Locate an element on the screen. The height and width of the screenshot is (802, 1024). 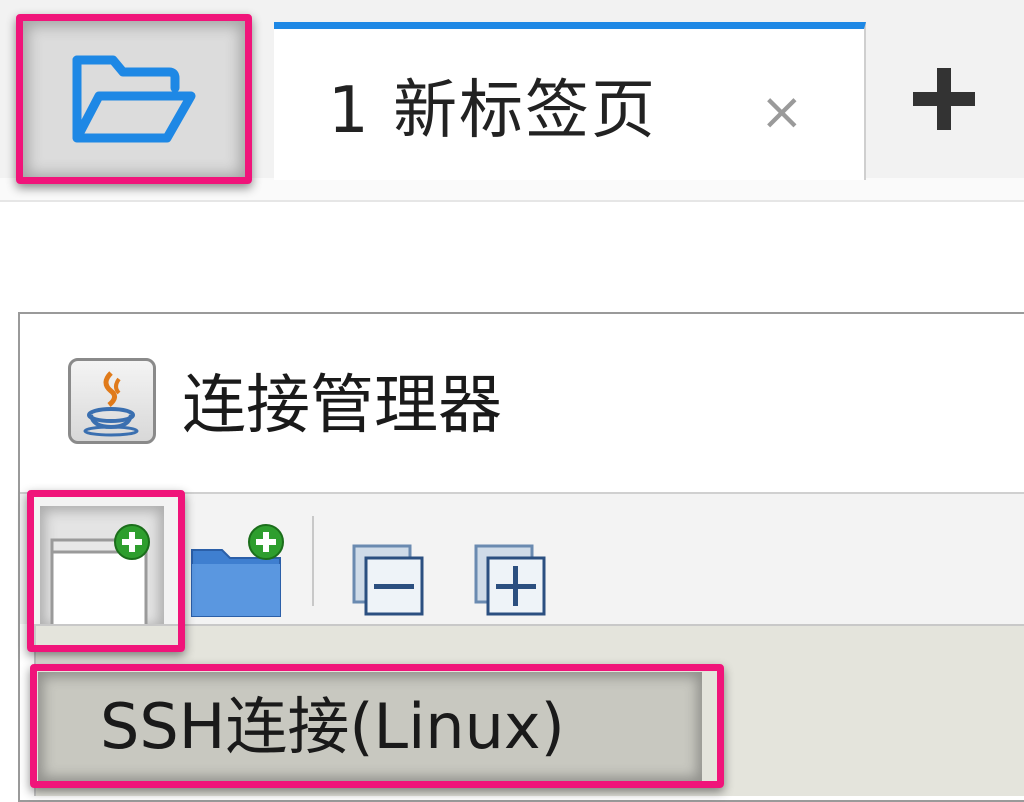
menu-item-ssh-linux: SSH连接(Linux) is located at coordinates (370, 727).